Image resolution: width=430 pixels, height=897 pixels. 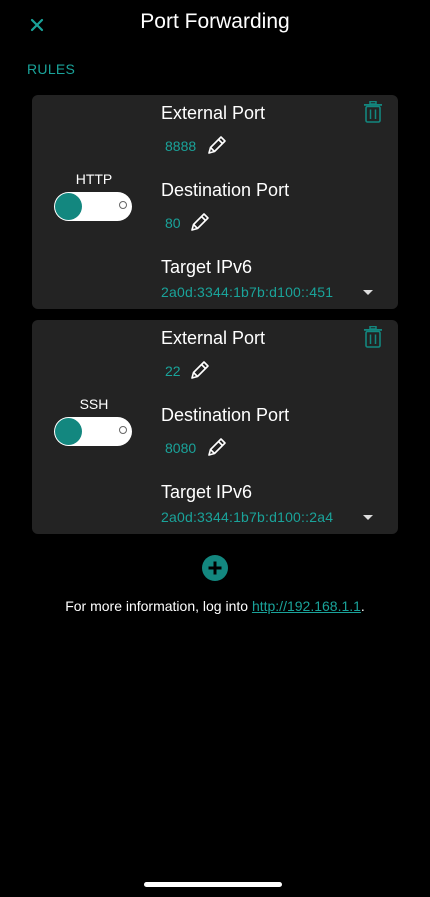 I want to click on add-rule-button, so click(x=215, y=568).